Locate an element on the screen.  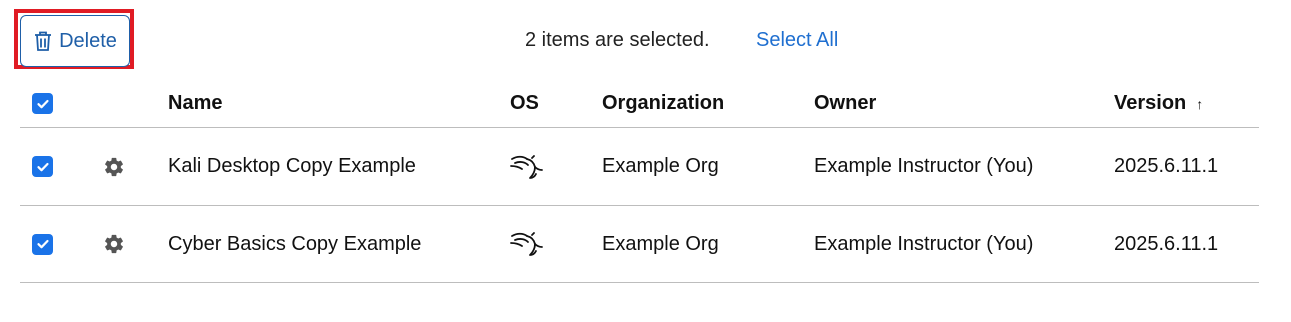
row-name: Kali Desktop Copy Example is located at coordinates (292, 166).